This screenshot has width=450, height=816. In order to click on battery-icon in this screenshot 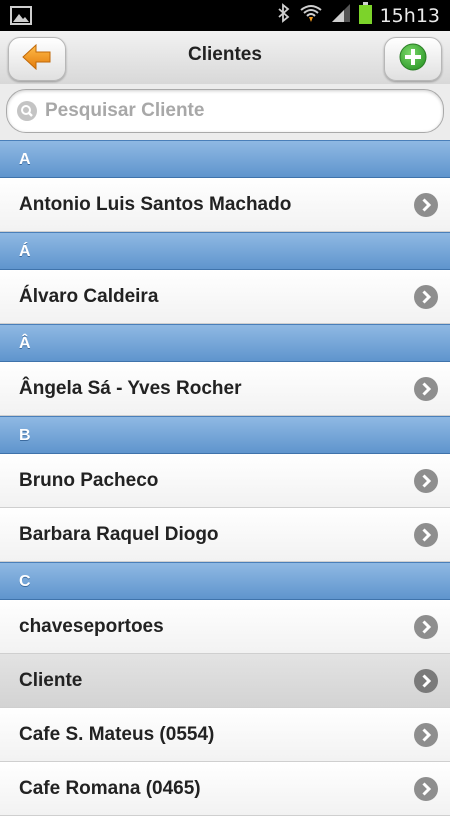, I will do `click(365, 15)`.